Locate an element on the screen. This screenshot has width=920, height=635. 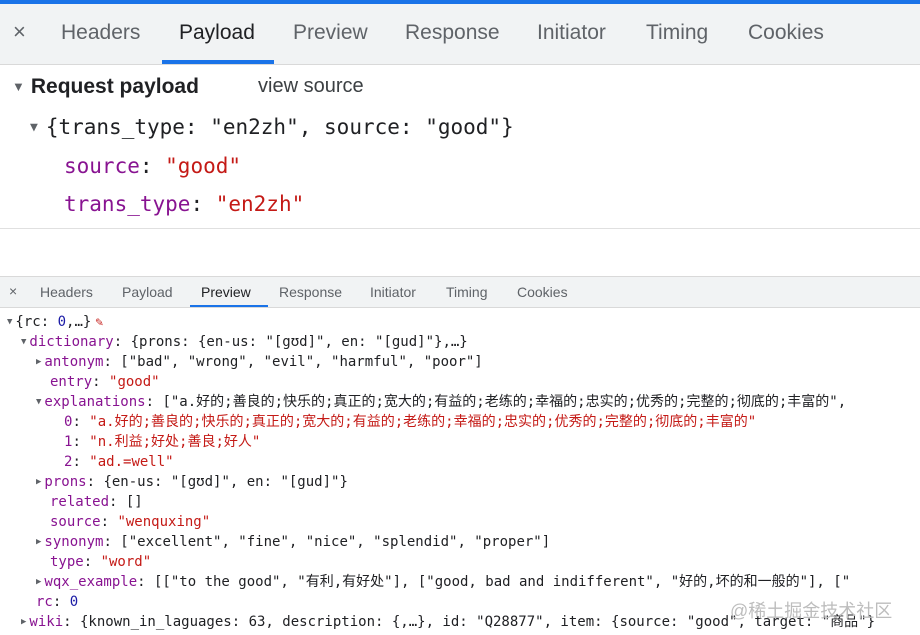
watermark: @稀土掘金技术社区 is located at coordinates (811, 611).